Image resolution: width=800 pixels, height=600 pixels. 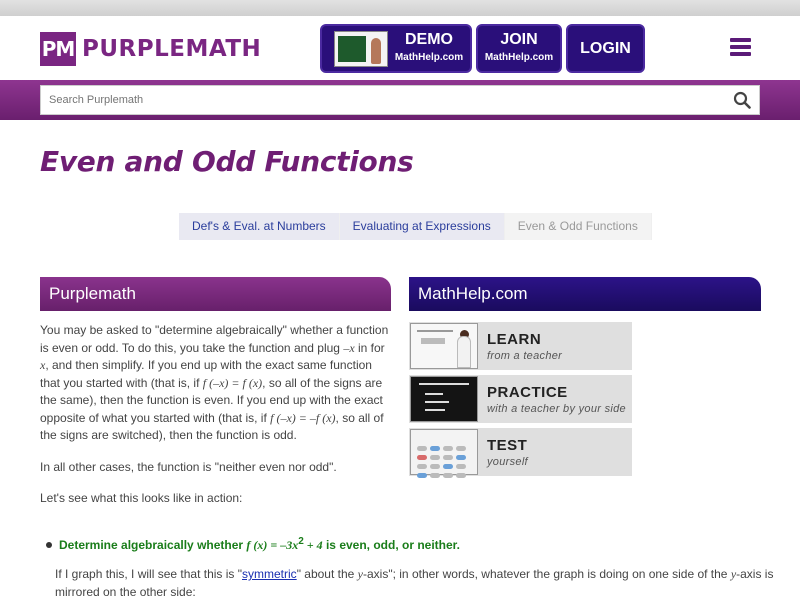 What do you see at coordinates (556, 409) in the screenshot?
I see `promo-practice-sub: with a teacher by your side` at bounding box center [556, 409].